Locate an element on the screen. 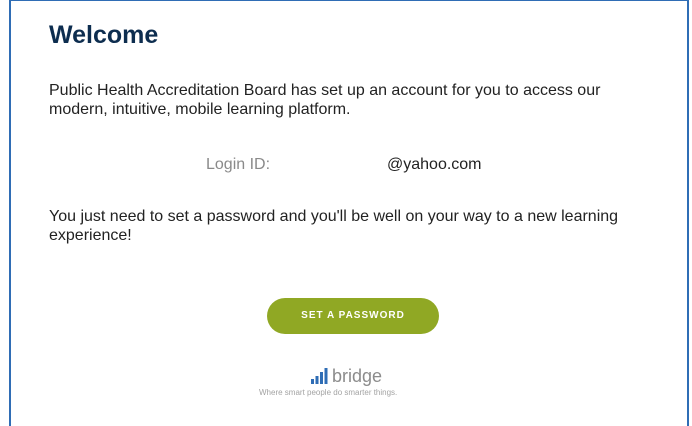  bar-chart-icon is located at coordinates (319, 376).